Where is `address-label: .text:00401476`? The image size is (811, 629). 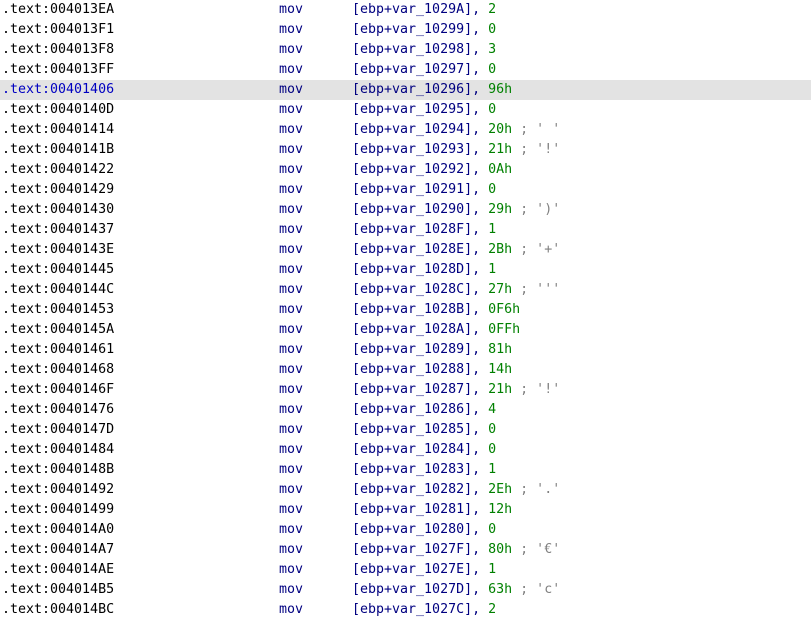 address-label: .text:00401476 is located at coordinates (58, 410).